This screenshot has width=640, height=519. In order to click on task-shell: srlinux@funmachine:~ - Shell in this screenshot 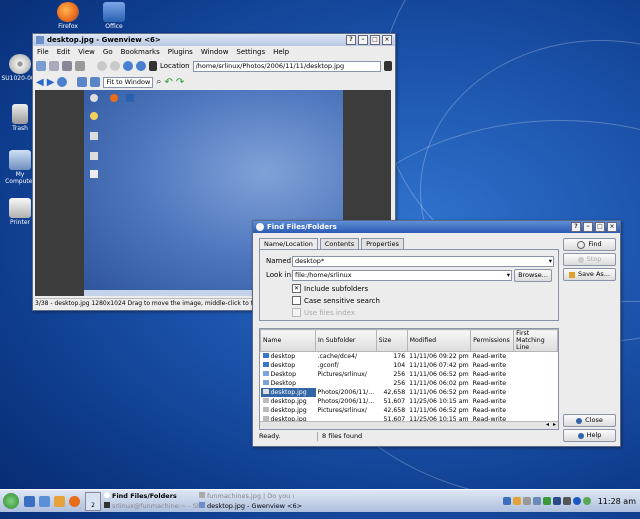, I will do `click(151, 506)`.